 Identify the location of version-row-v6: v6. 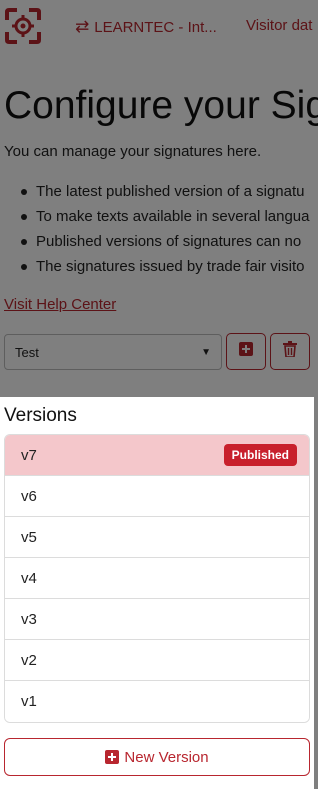
(157, 496).